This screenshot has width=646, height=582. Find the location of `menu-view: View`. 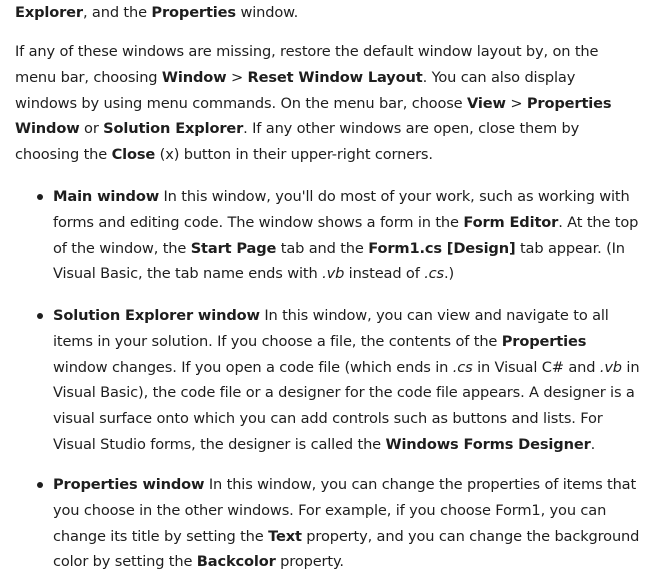

menu-view: View is located at coordinates (486, 103).